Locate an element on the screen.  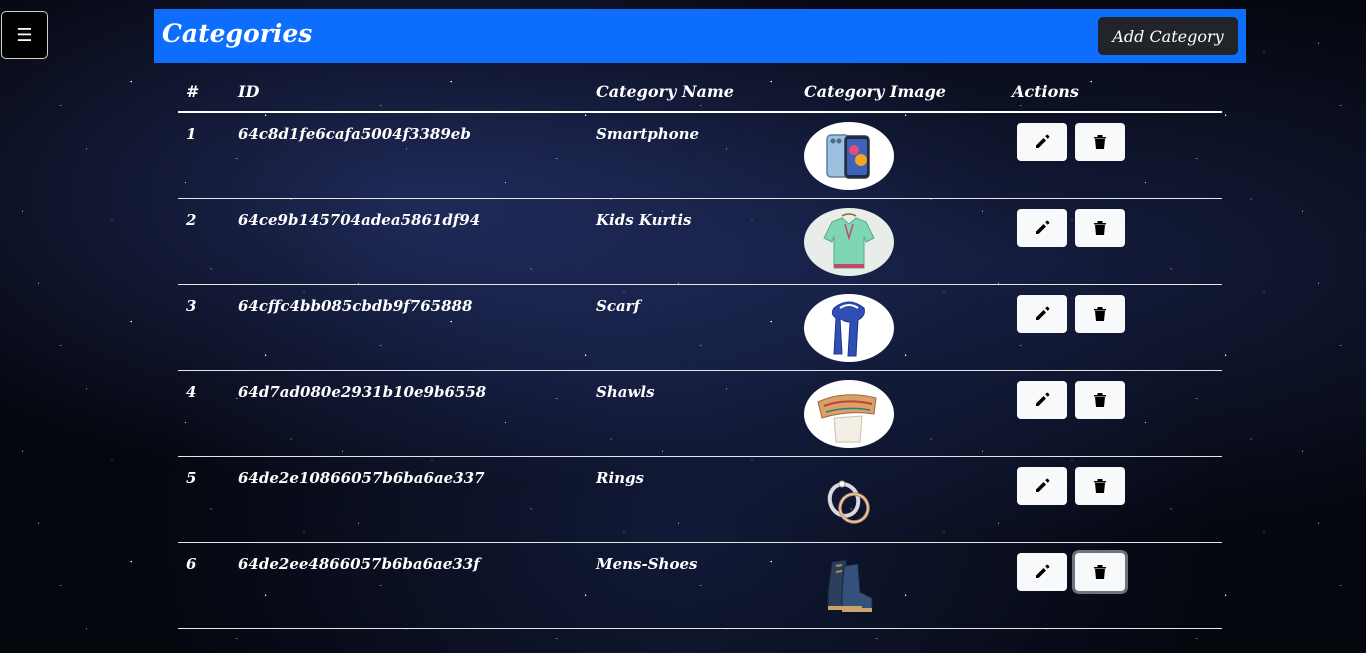
table-row: 4 64d7ad080e2931b10e9b6558 Shawls is located at coordinates (700, 413).